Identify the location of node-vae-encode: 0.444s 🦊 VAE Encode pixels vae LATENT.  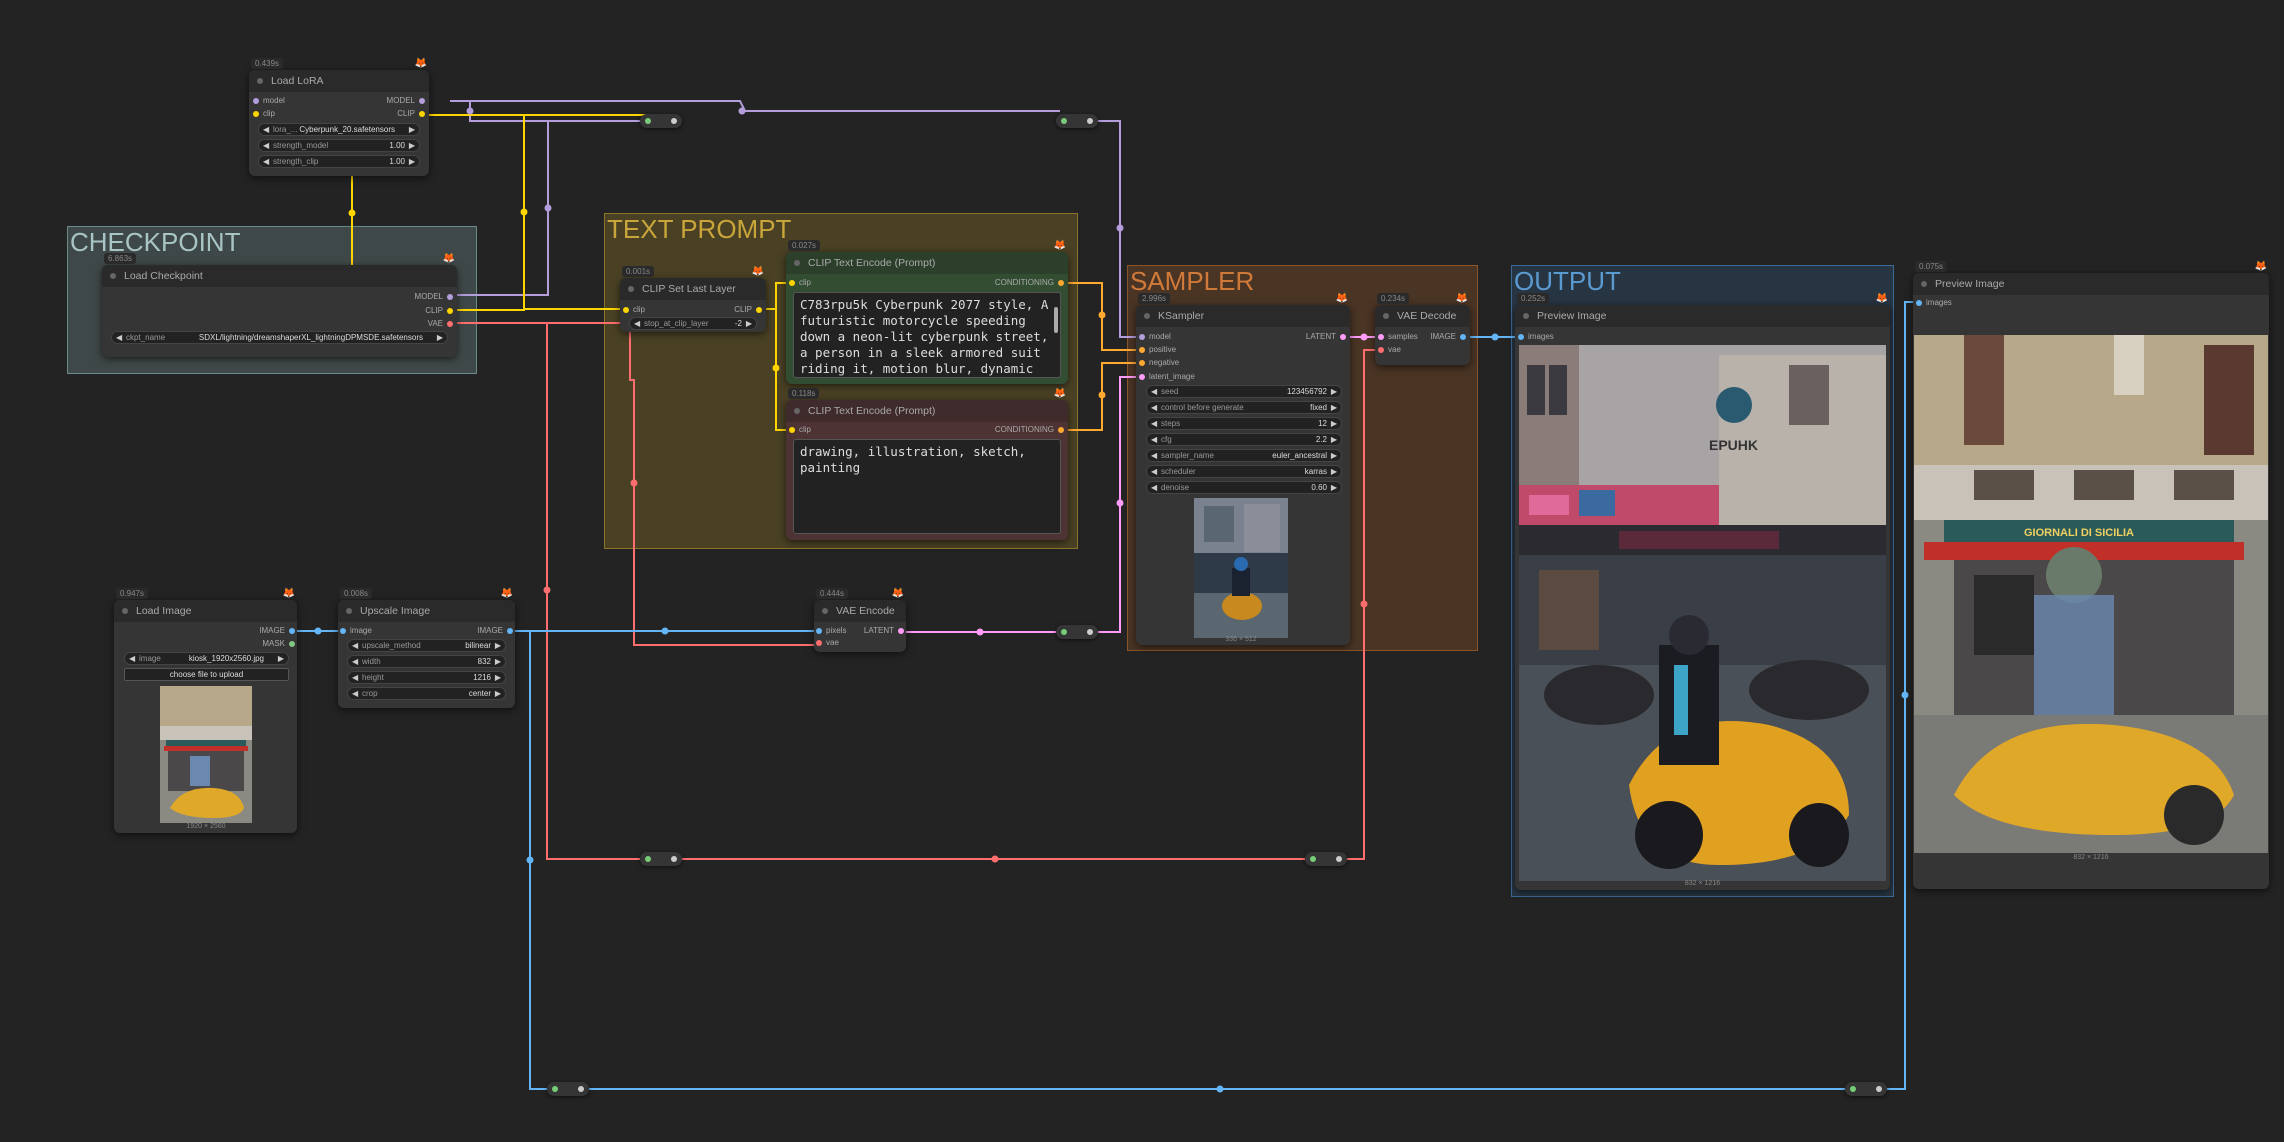
(860, 620).